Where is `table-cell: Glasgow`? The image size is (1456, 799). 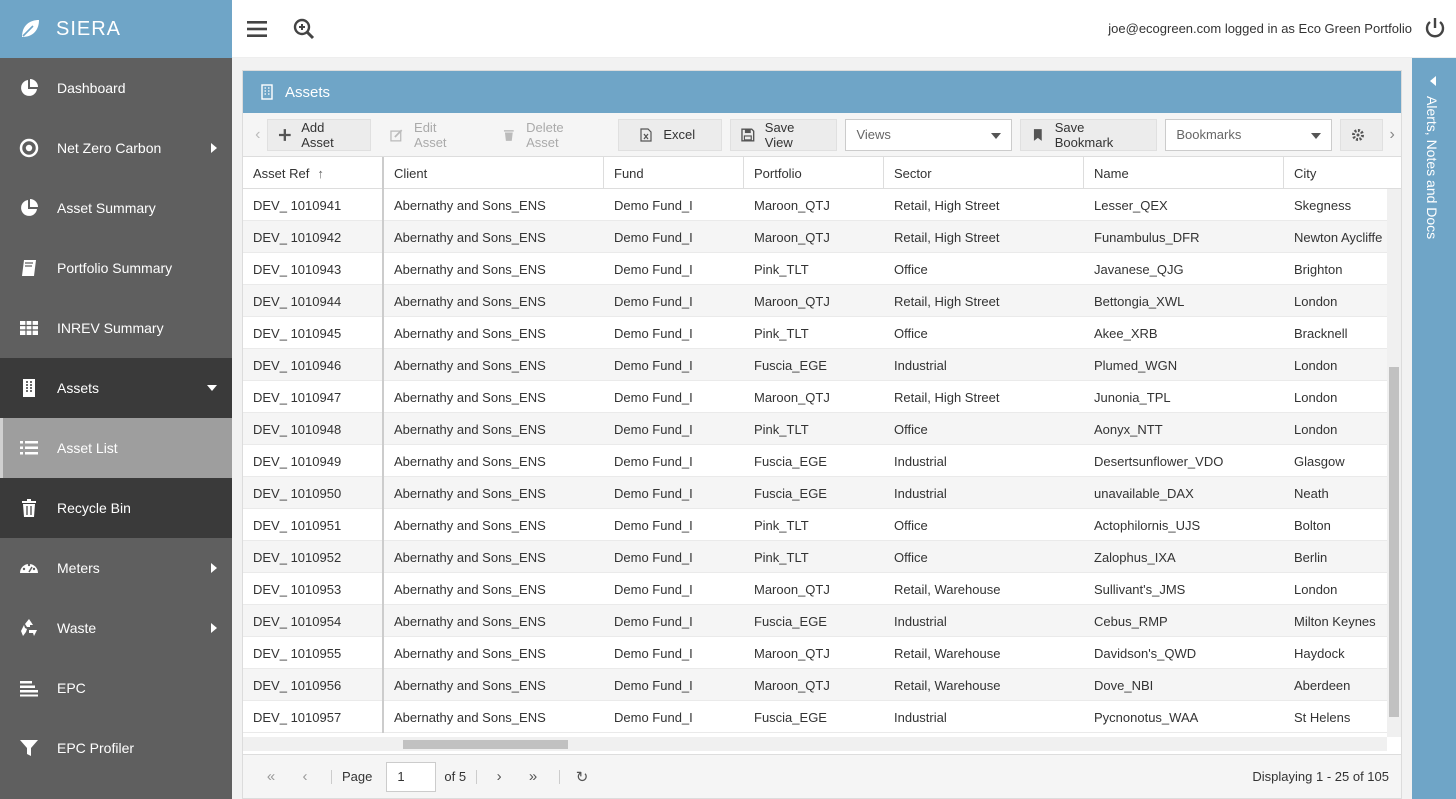 table-cell: Glasgow is located at coordinates (1319, 461).